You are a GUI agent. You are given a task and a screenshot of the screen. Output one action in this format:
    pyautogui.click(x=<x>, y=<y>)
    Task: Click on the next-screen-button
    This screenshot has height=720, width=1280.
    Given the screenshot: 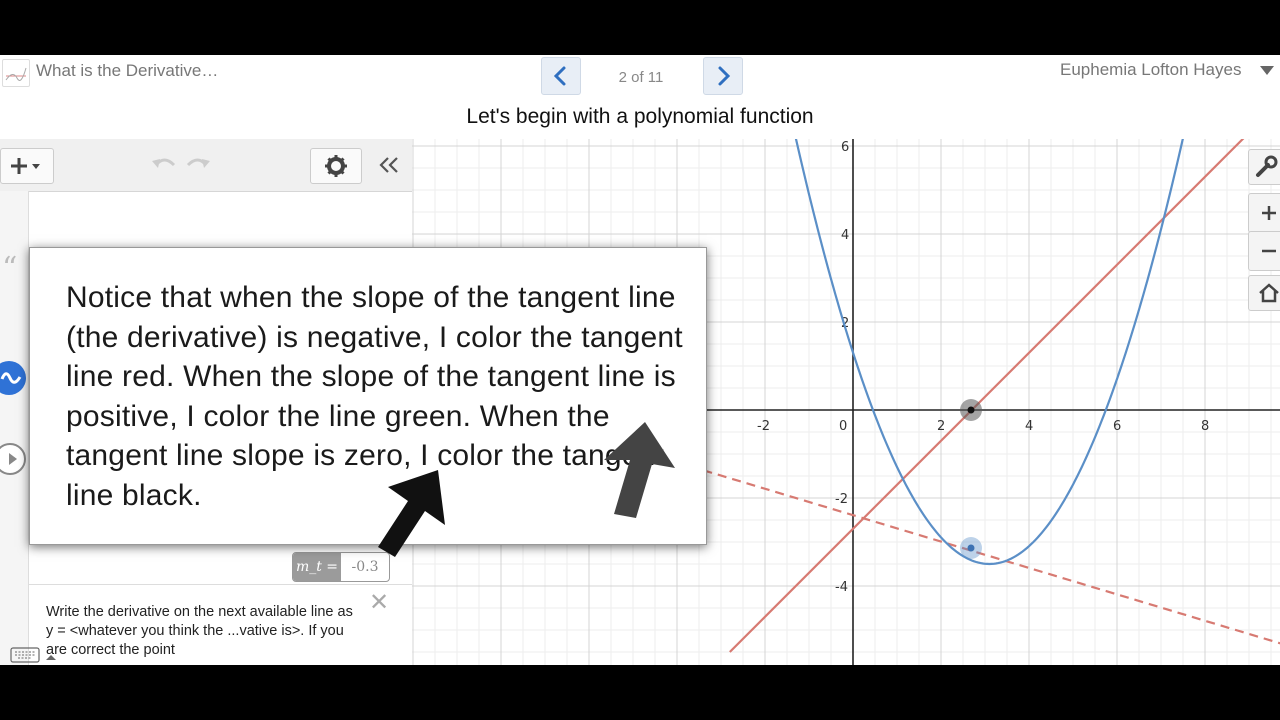 What is the action you would take?
    pyautogui.click(x=723, y=76)
    